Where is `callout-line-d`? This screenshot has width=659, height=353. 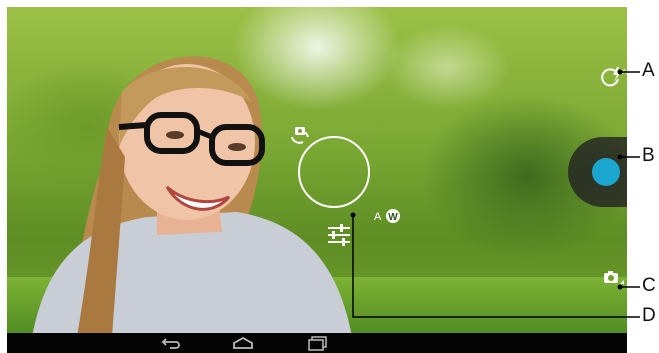
callout-line-d is located at coordinates (496, 266).